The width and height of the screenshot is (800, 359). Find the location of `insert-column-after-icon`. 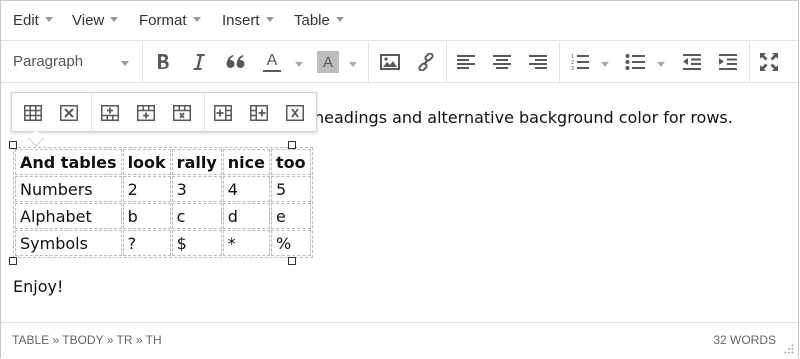

insert-column-after-icon is located at coordinates (259, 113).